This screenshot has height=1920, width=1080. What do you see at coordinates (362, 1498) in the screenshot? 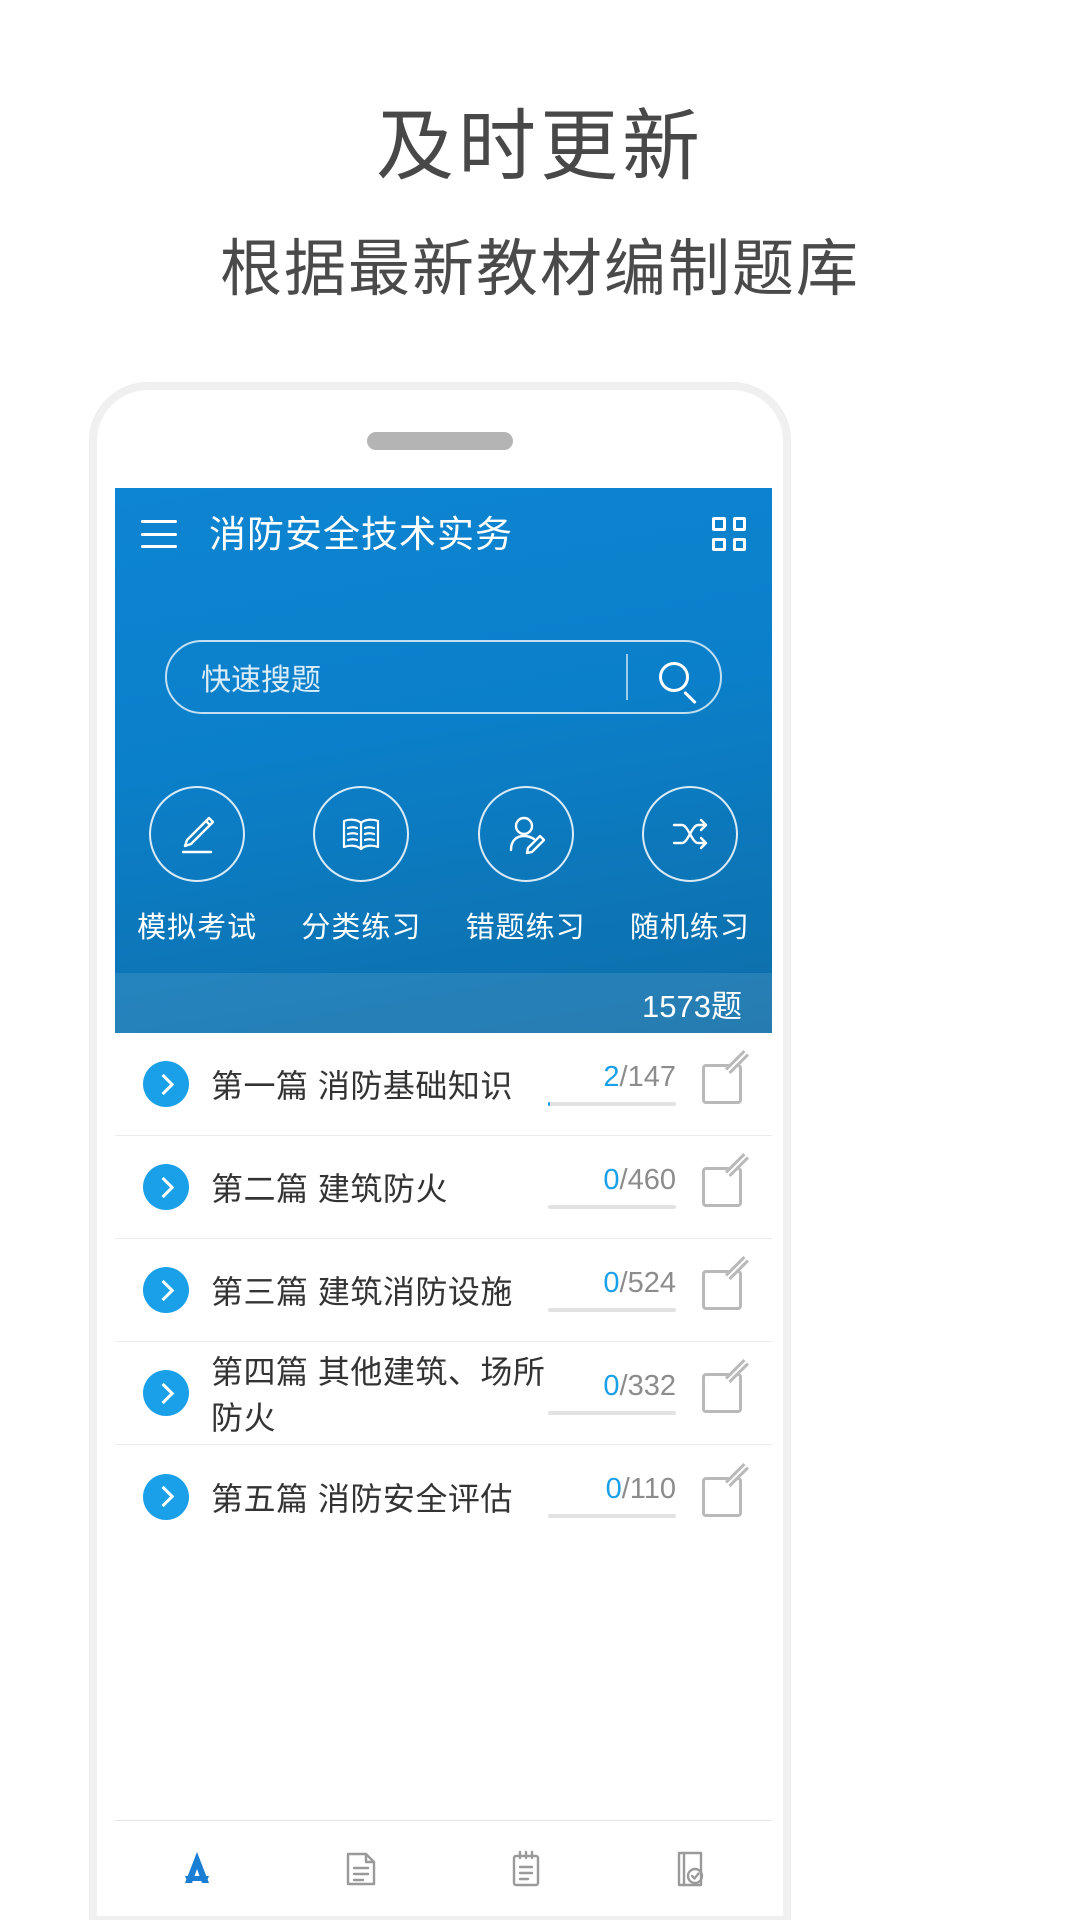
I see `chapter-title: 第五篇 消防安全评估` at bounding box center [362, 1498].